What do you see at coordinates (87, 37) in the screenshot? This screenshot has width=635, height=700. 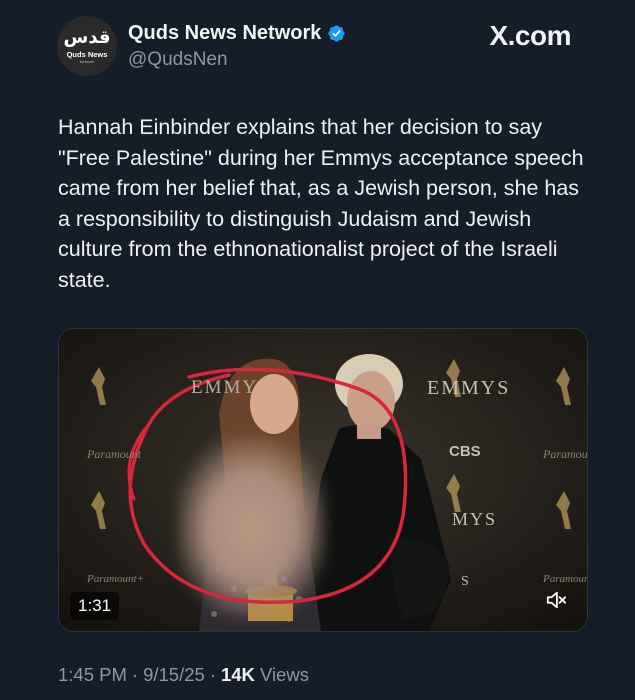 I see `avatar-logo: ﻗﺪﺱ` at bounding box center [87, 37].